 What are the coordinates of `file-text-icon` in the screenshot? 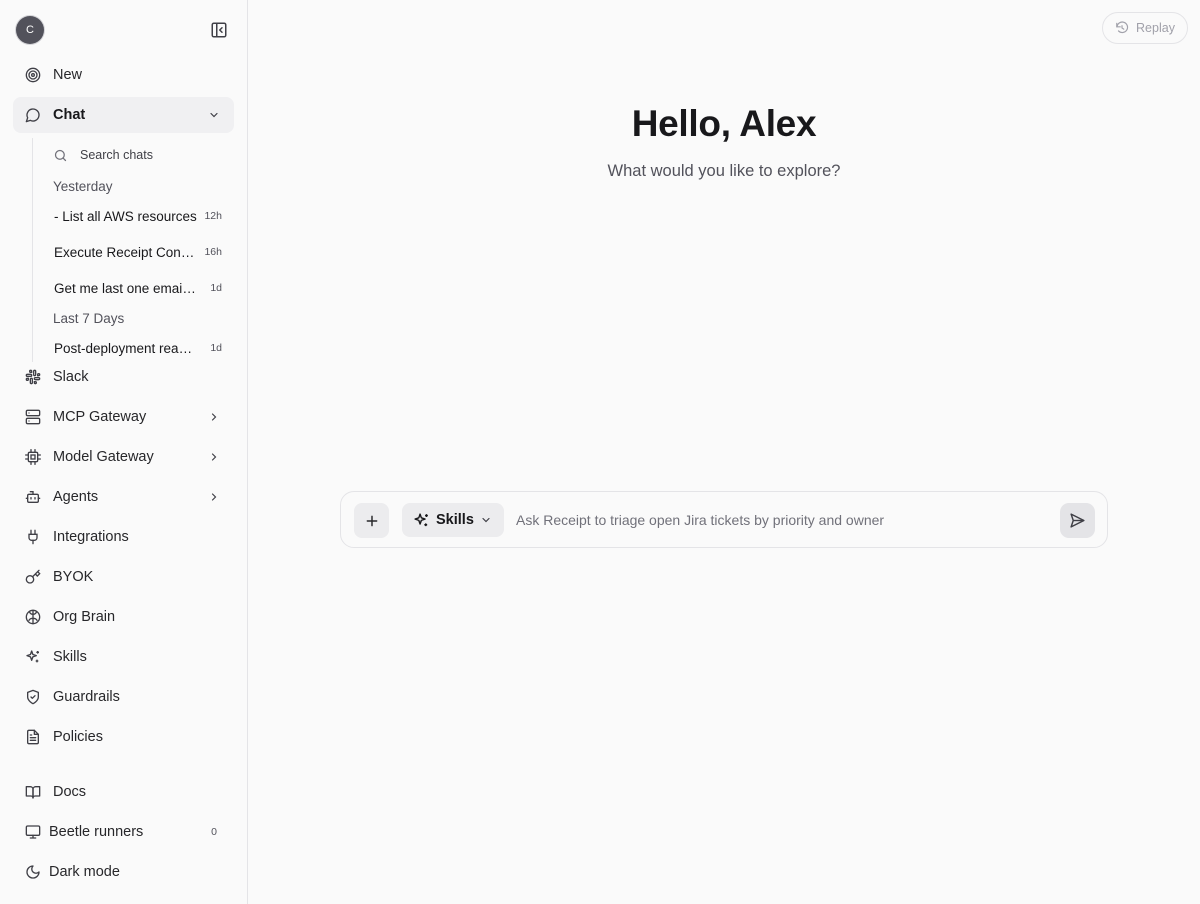 It's located at (33, 737).